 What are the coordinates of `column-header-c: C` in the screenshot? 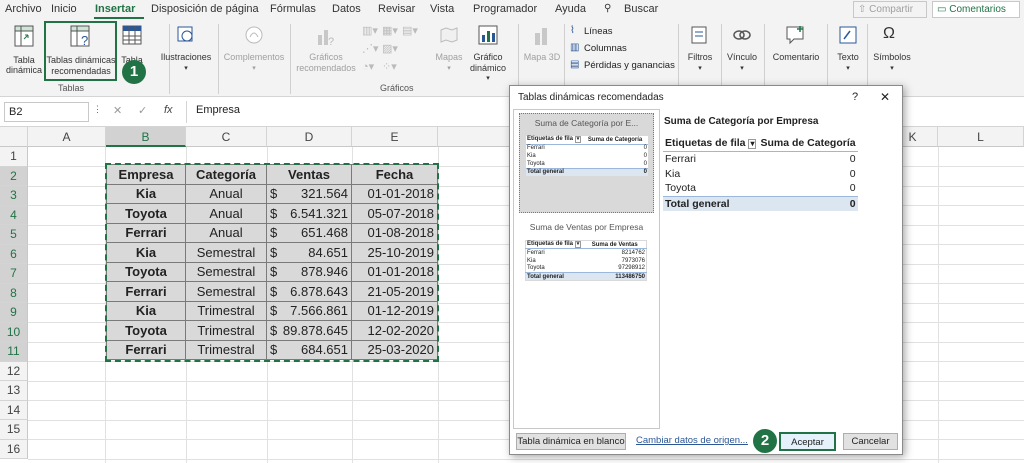 It's located at (226, 137).